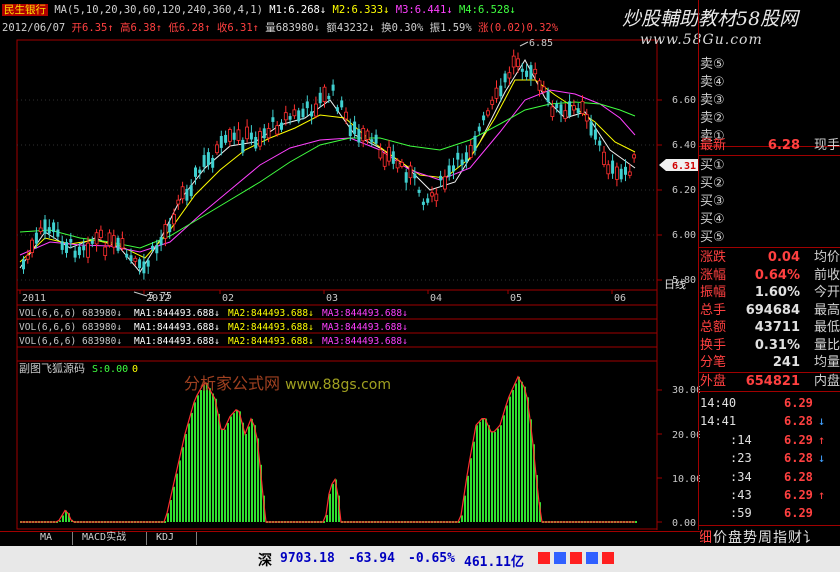  Describe the element at coordinates (770, 219) in the screenshot. I see `buy-row-4: 买④` at that location.